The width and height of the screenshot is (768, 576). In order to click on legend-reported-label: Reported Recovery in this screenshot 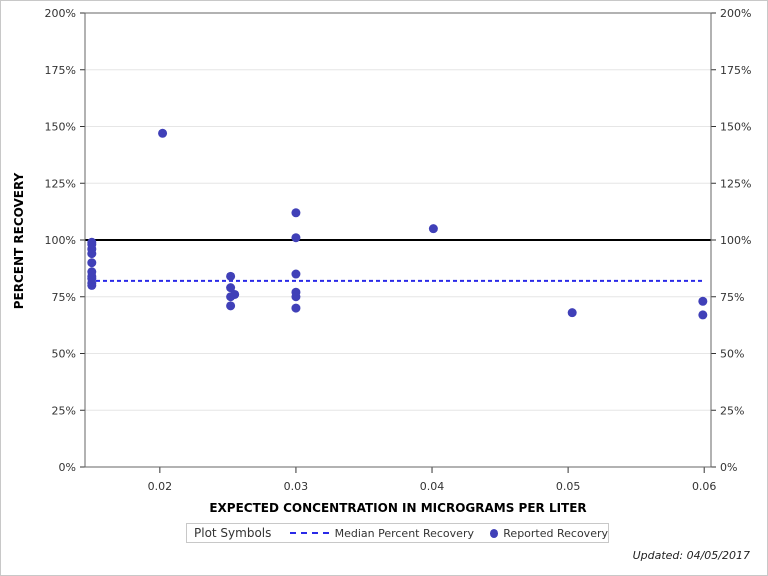, I will do `click(555, 533)`.